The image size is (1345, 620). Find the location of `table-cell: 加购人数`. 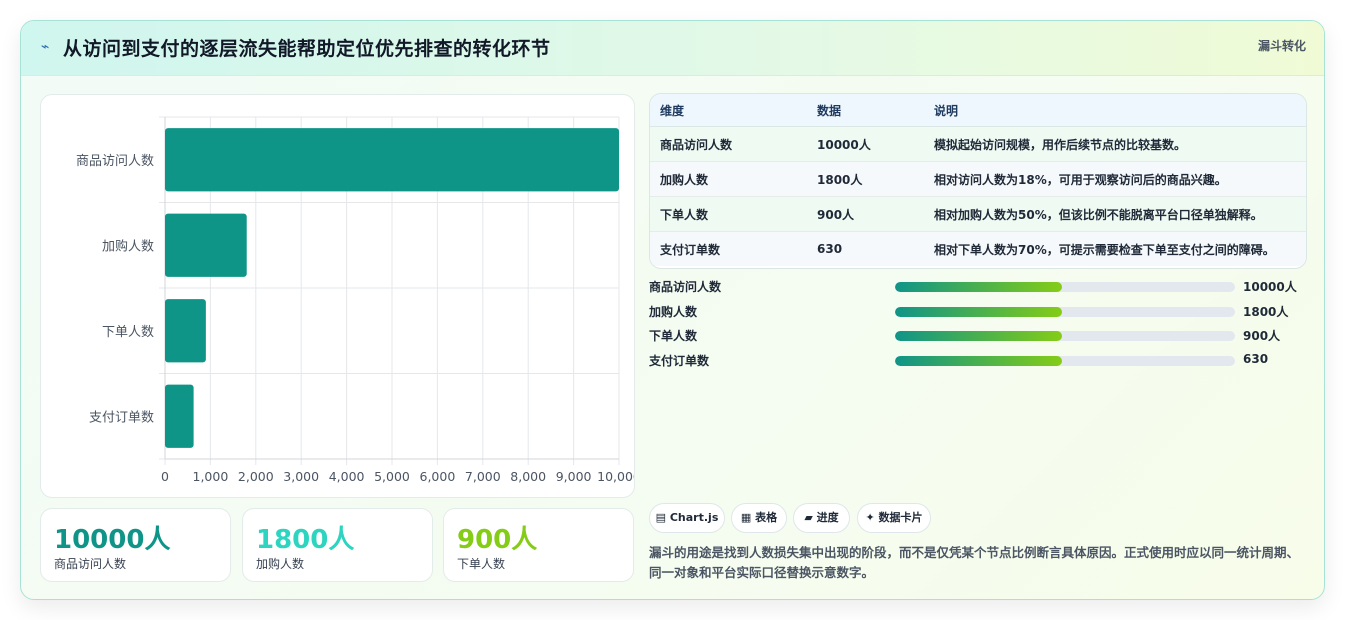

table-cell: 加购人数 is located at coordinates (733, 179).